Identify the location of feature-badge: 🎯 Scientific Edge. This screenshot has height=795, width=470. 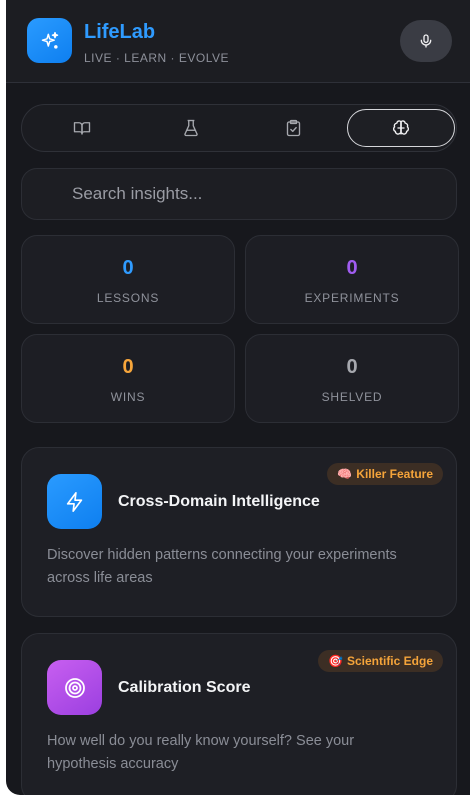
(380, 661).